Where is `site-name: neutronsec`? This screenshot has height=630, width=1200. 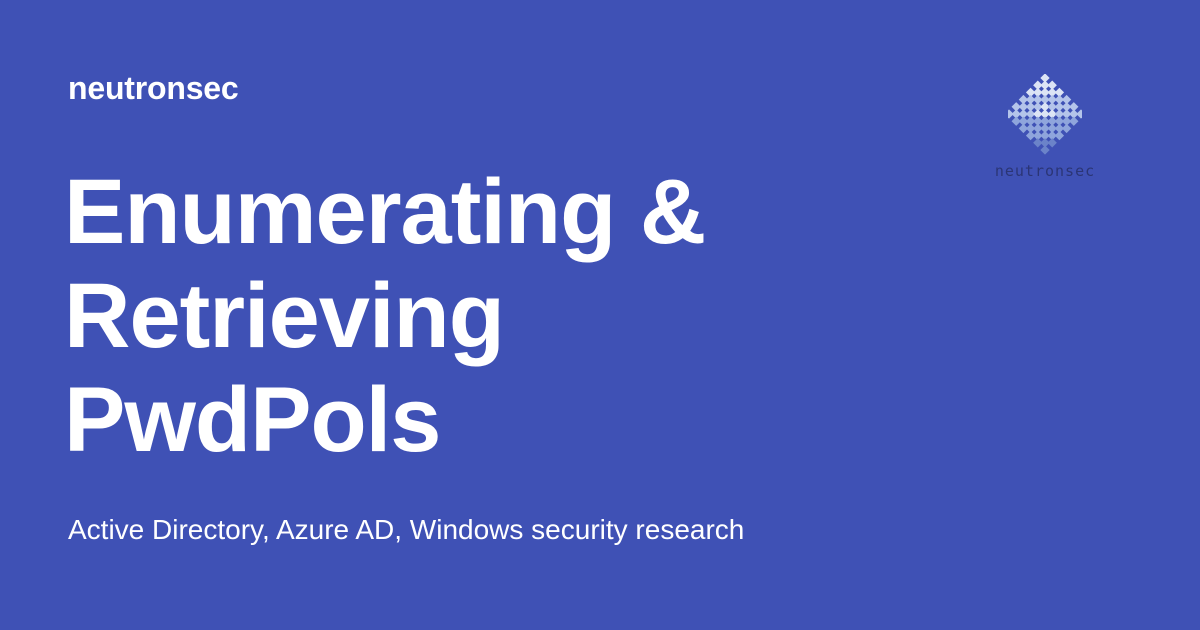
site-name: neutronsec is located at coordinates (153, 88).